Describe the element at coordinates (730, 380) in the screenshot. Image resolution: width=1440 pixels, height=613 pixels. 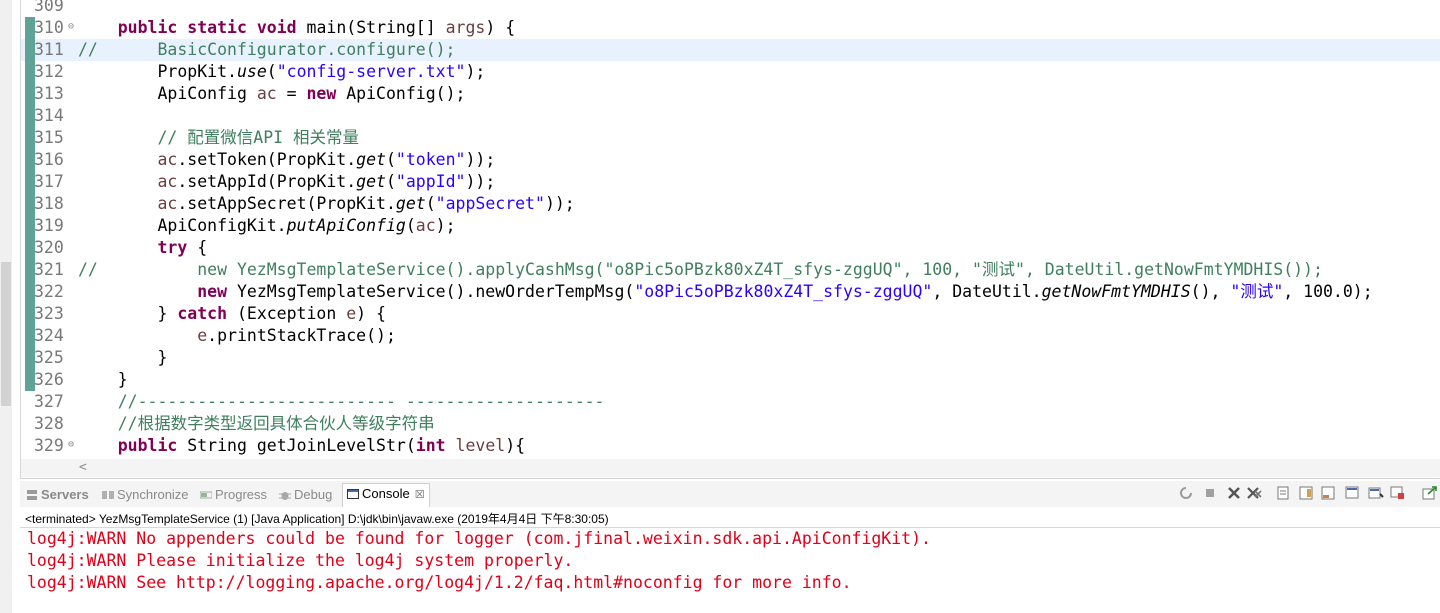
I see `code-line: 326 }` at that location.